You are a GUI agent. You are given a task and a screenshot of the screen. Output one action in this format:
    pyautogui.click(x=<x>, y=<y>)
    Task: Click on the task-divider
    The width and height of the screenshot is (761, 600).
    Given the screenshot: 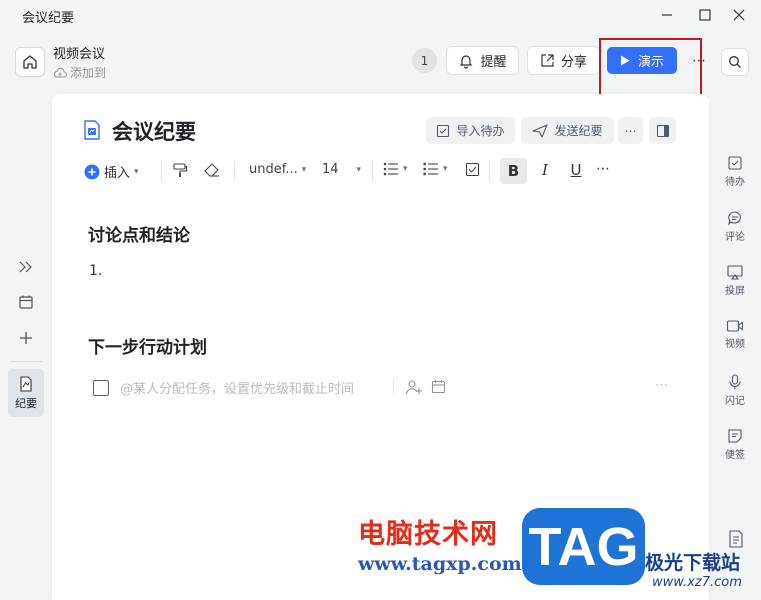 What is the action you would take?
    pyautogui.click(x=393, y=387)
    